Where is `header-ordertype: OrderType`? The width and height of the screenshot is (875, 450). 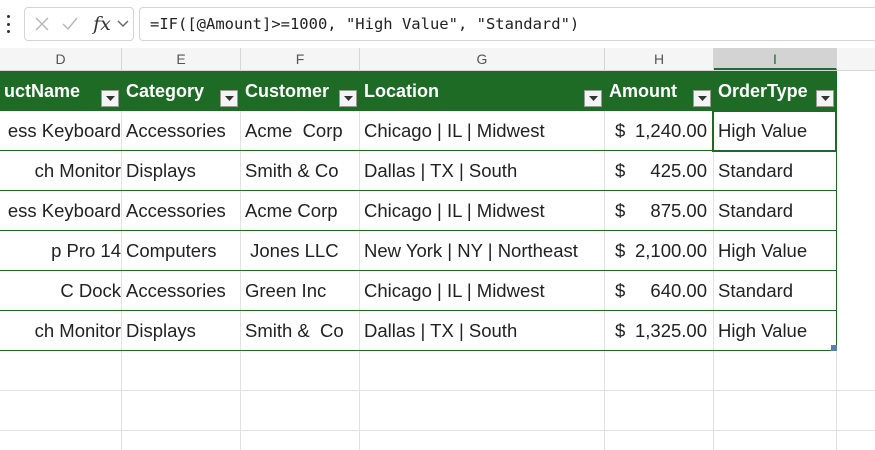 header-ordertype: OrderType is located at coordinates (775, 91).